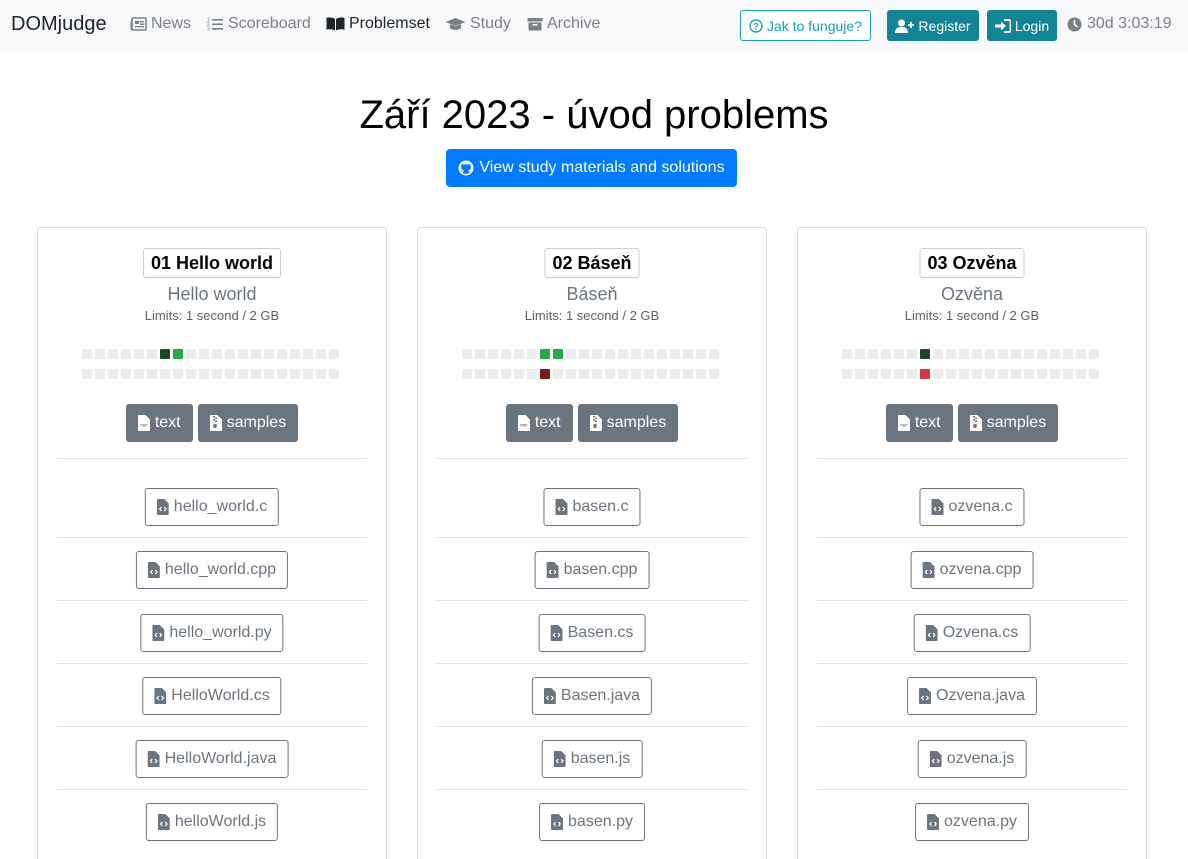 Image resolution: width=1188 pixels, height=859 pixels. I want to click on solution-file-button: basen.c, so click(592, 507).